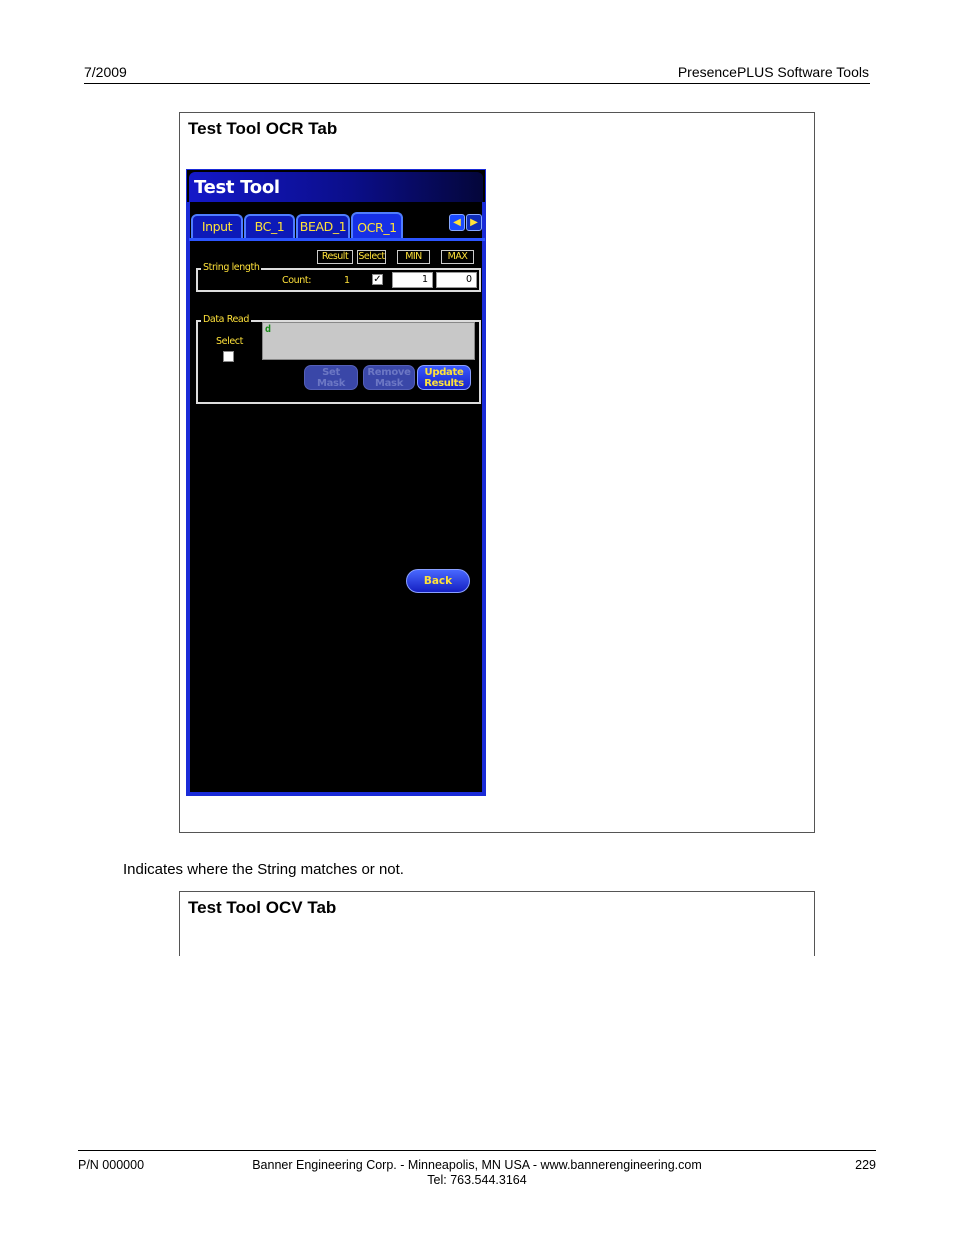 Image resolution: width=954 pixels, height=1235 pixels. What do you see at coordinates (231, 267) in the screenshot?
I see `string-length-legend: String length` at bounding box center [231, 267].